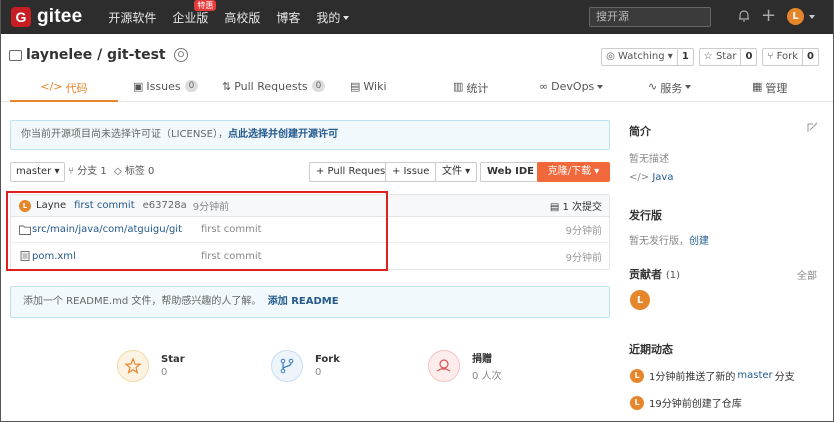  What do you see at coordinates (211, 207) in the screenshot?
I see `commit-time: 9分钟前` at bounding box center [211, 207].